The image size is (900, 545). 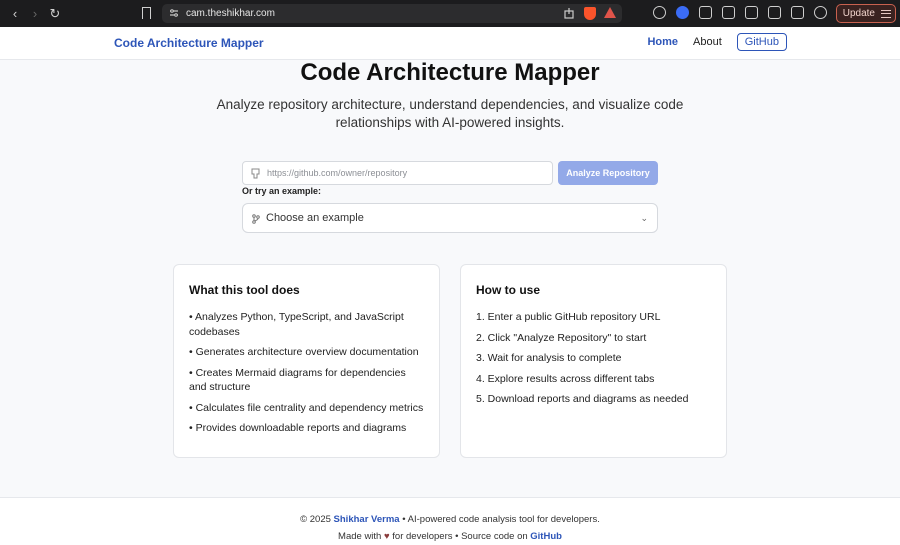 What do you see at coordinates (568, 317) in the screenshot?
I see `list-item: 1. Enter a public GitHub repository URL` at bounding box center [568, 317].